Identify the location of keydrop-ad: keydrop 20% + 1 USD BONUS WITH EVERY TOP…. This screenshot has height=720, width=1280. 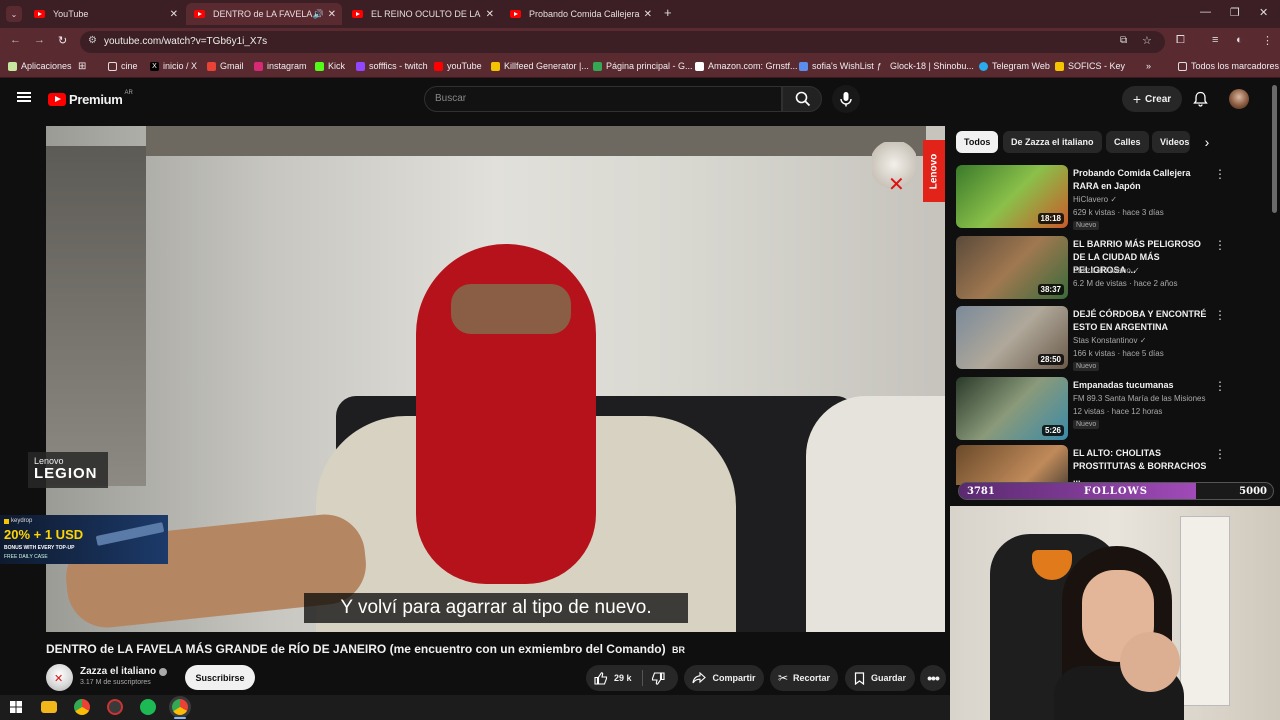
(84, 539).